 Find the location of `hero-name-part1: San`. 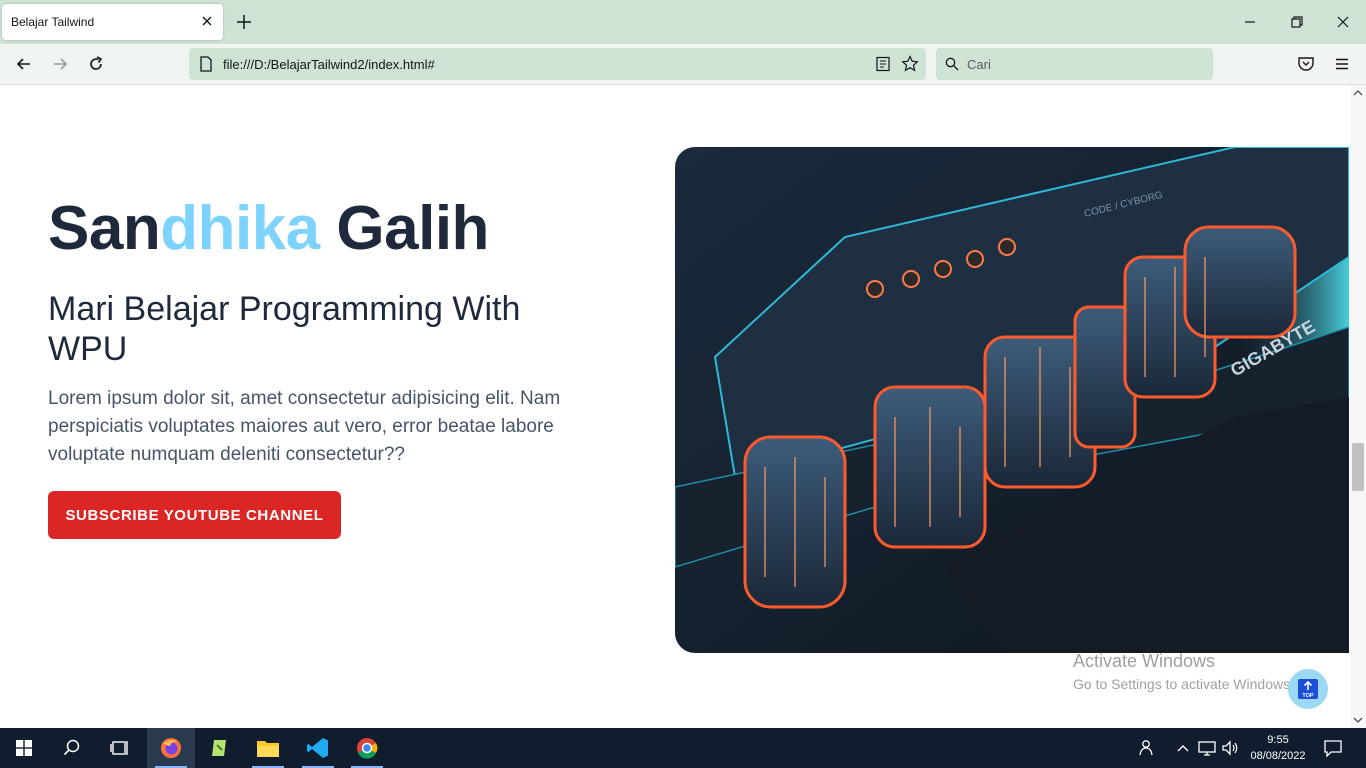

hero-name-part1: San is located at coordinates (104, 228).